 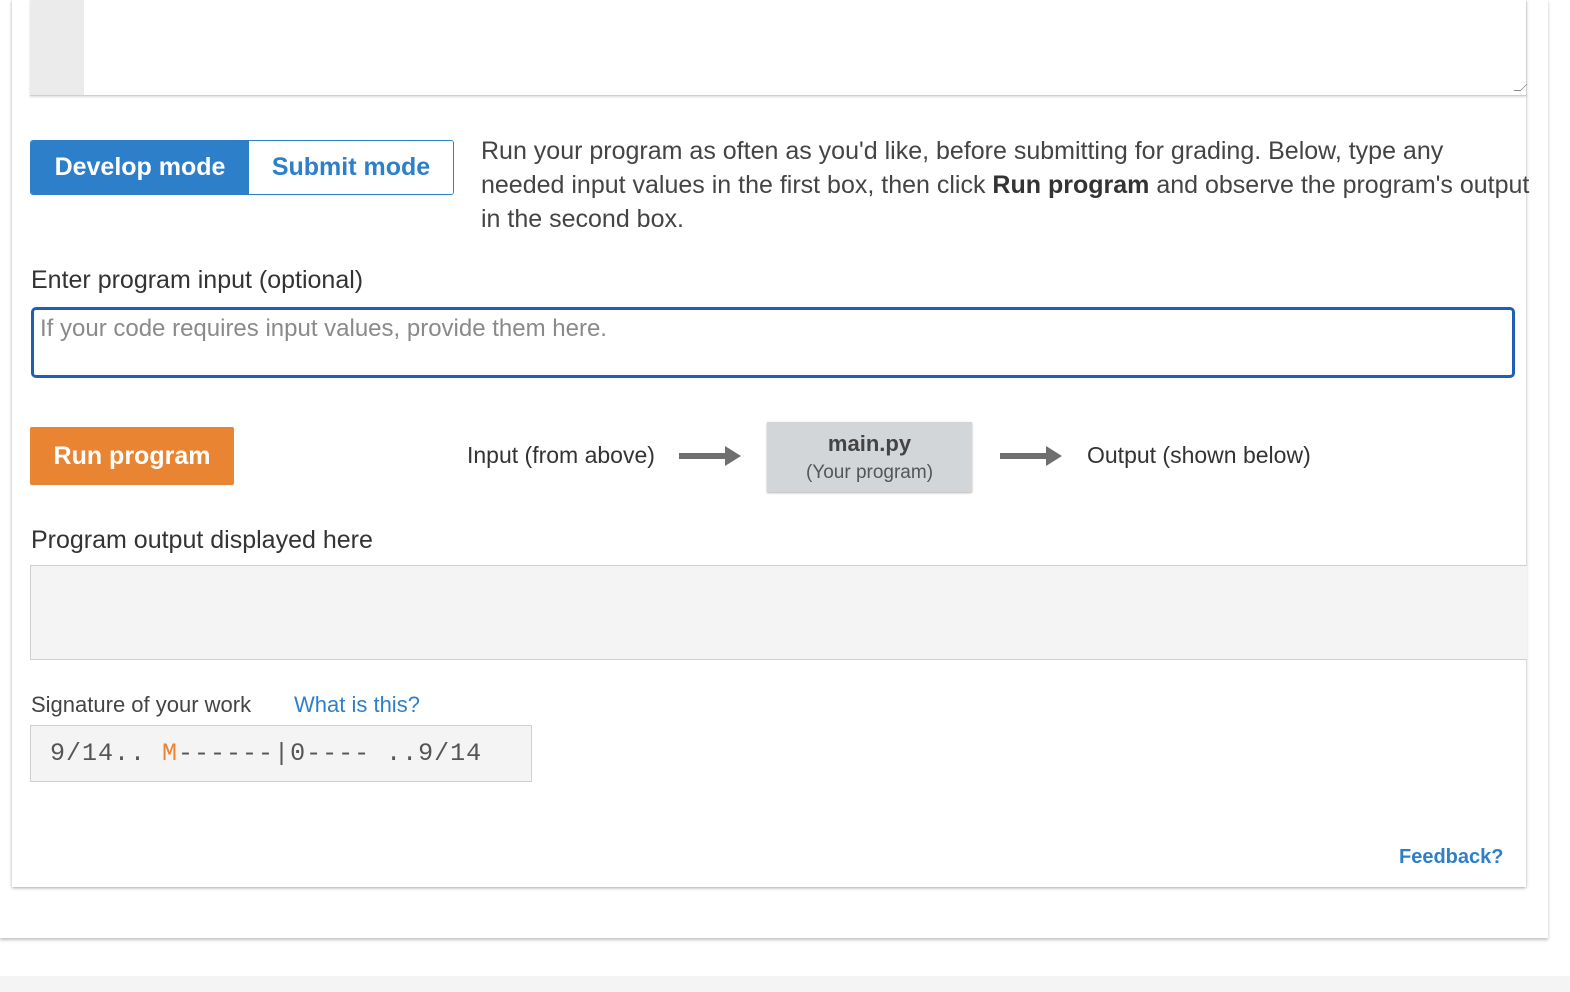 I want to click on program-subtitle: (Your program), so click(x=869, y=472).